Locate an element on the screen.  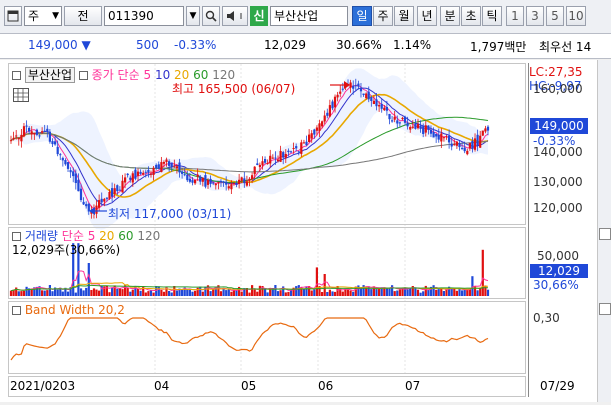
number-button-1: 1 is located at coordinates (515, 16).